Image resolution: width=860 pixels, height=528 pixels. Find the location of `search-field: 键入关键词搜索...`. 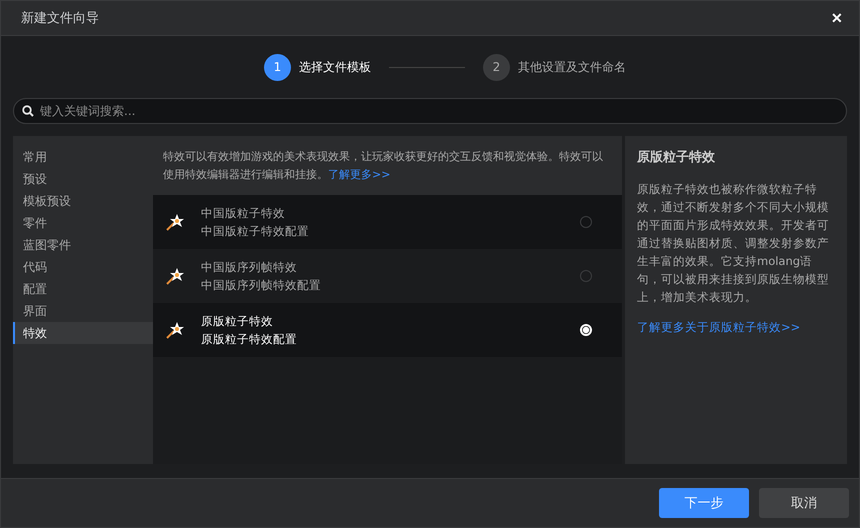

search-field: 键入关键词搜索... is located at coordinates (430, 111).